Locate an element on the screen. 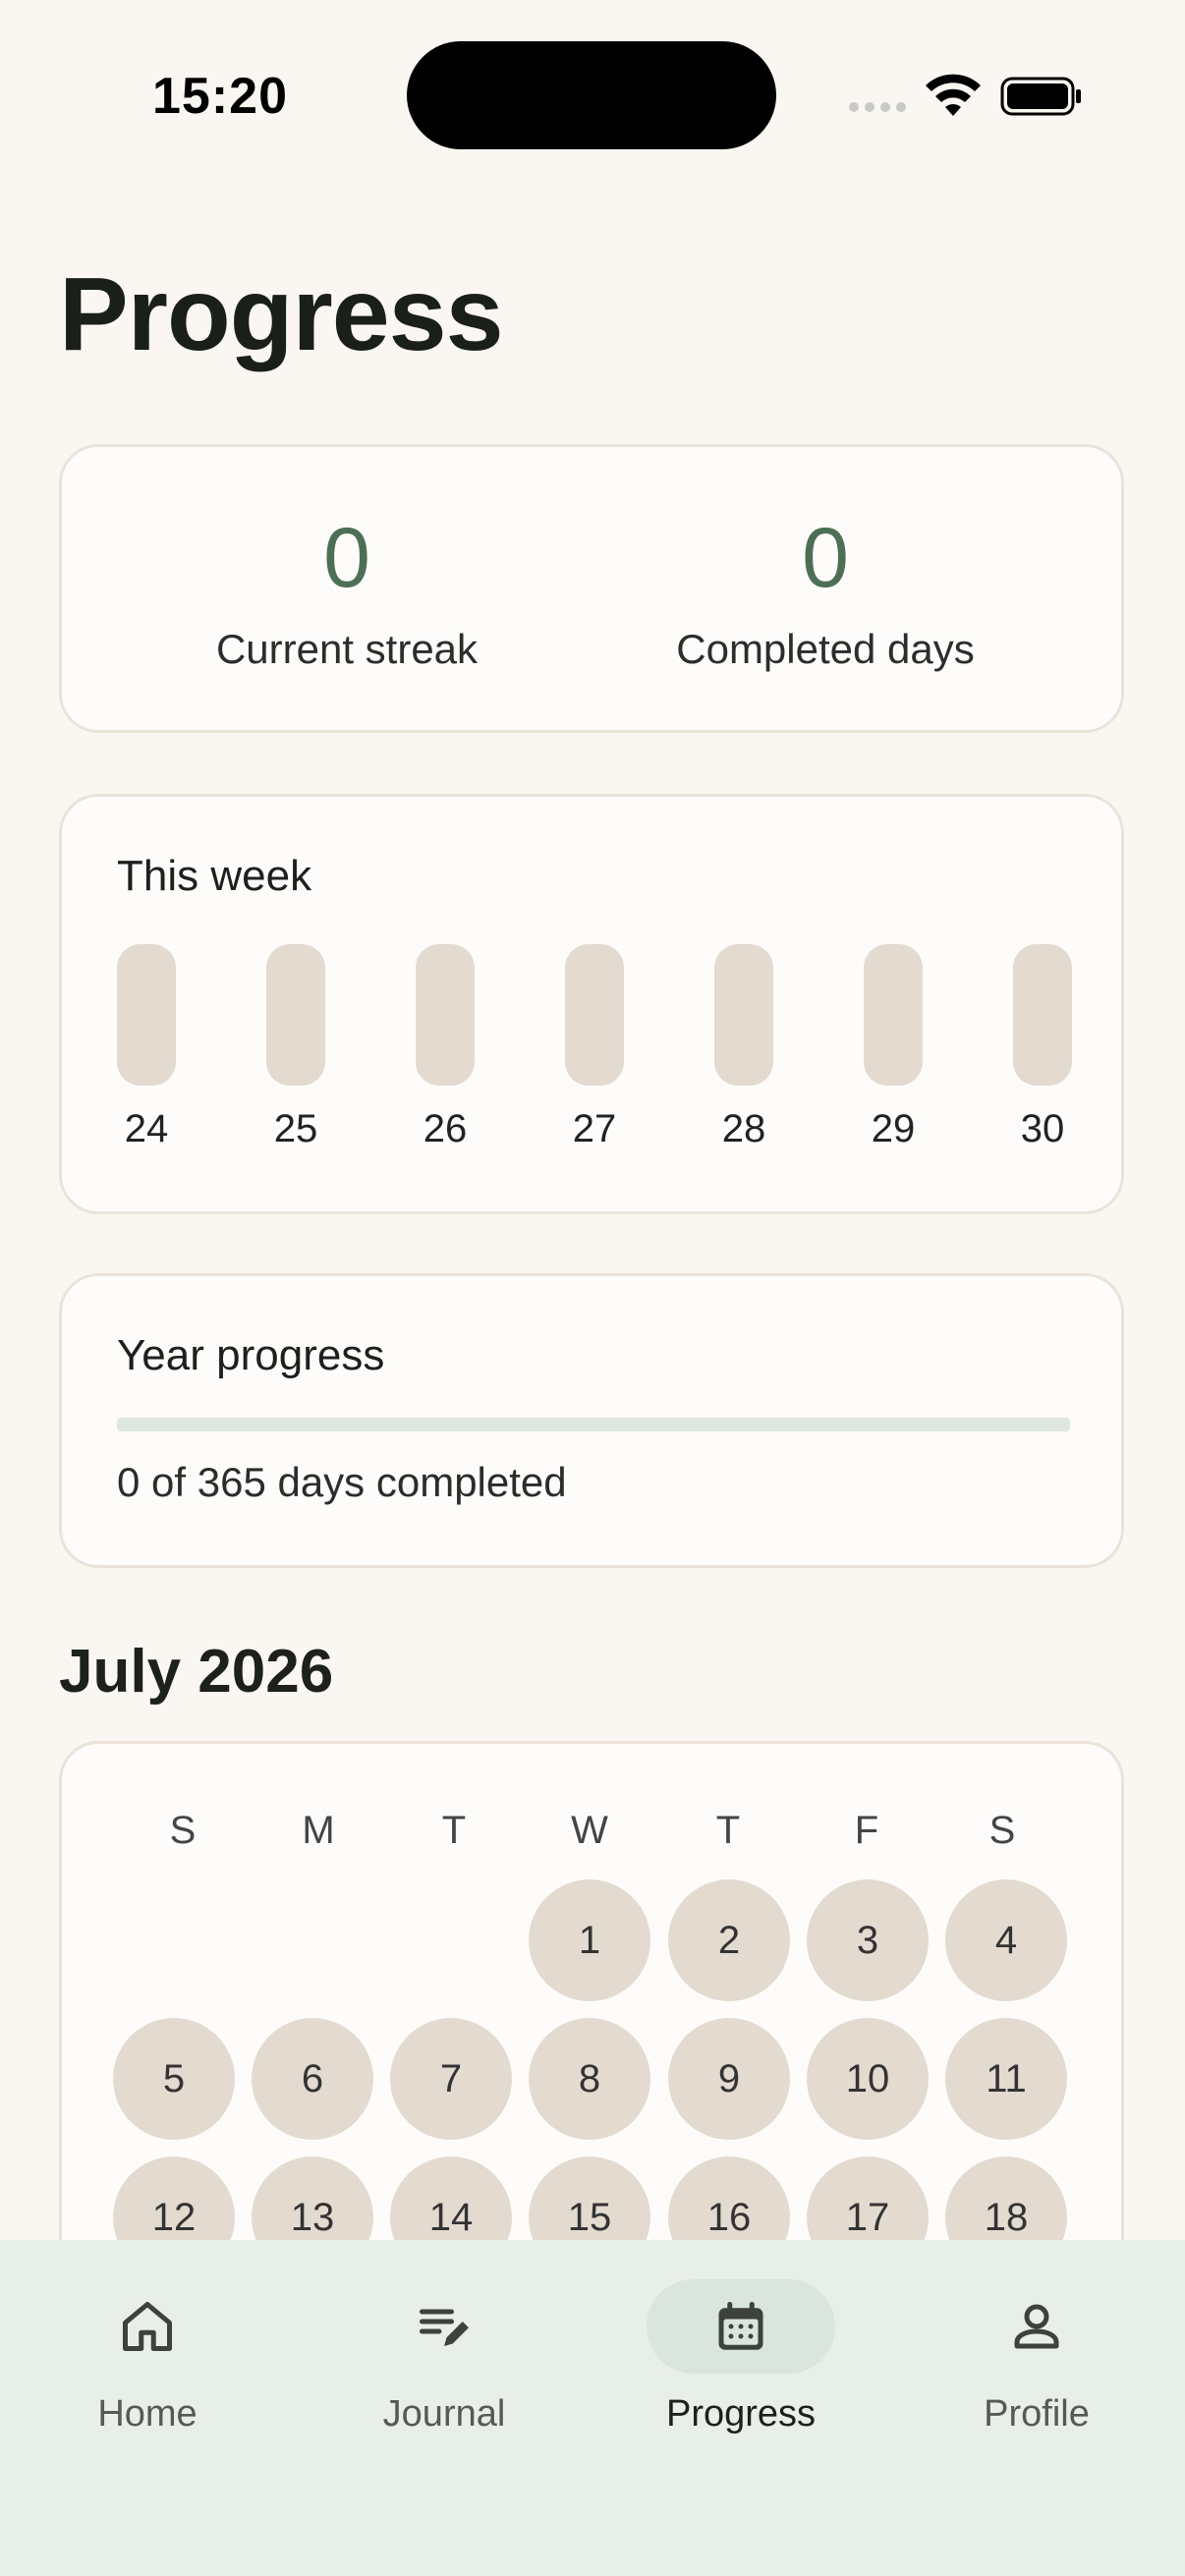 The width and height of the screenshot is (1185, 2576). nav-label: Home is located at coordinates (148, 2414).